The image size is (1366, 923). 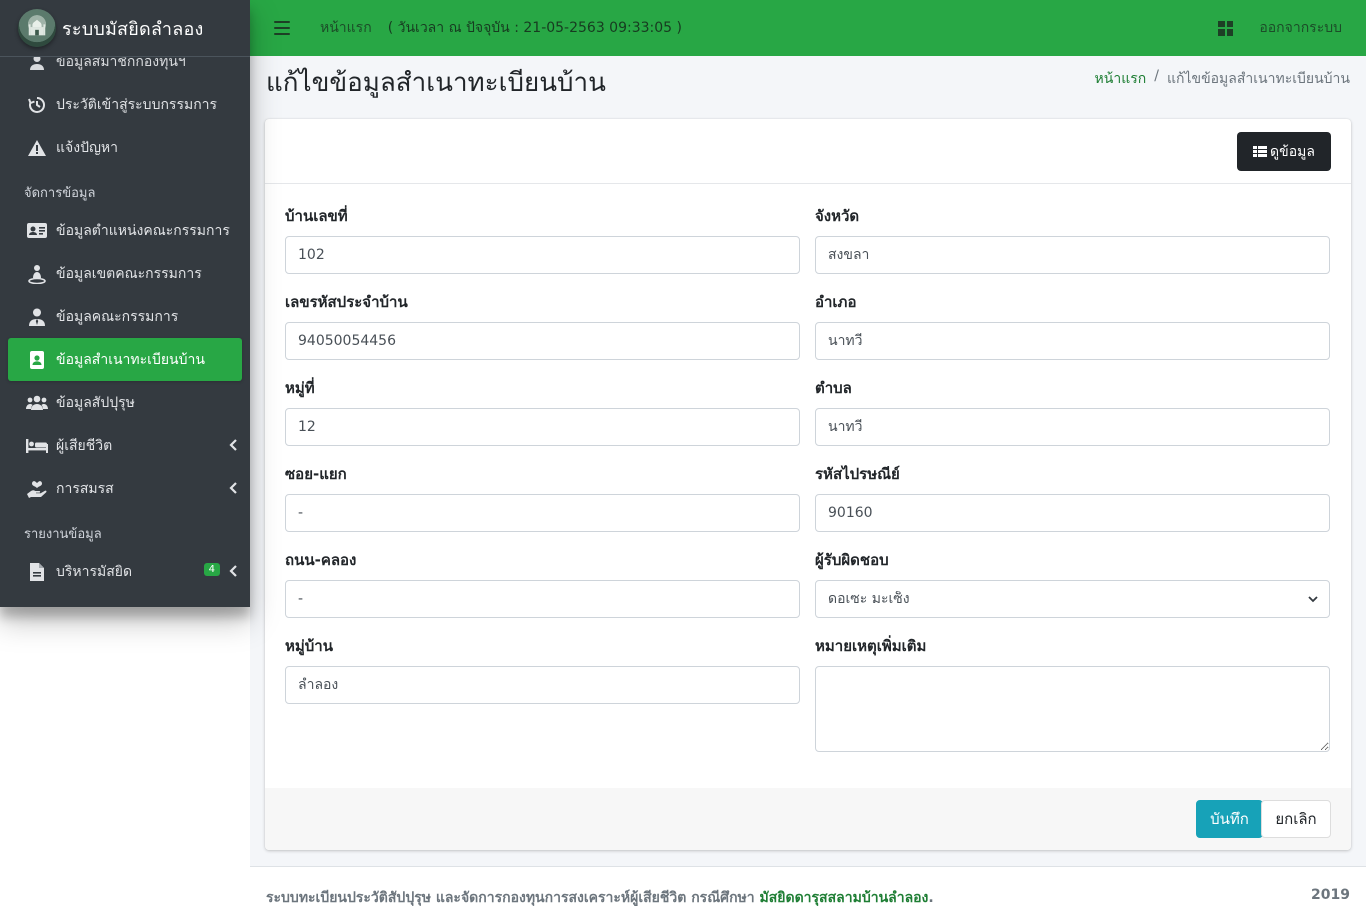 I want to click on sidebar-item-mosque-admin: บริหารมัสยิด 4, so click(x=125, y=571).